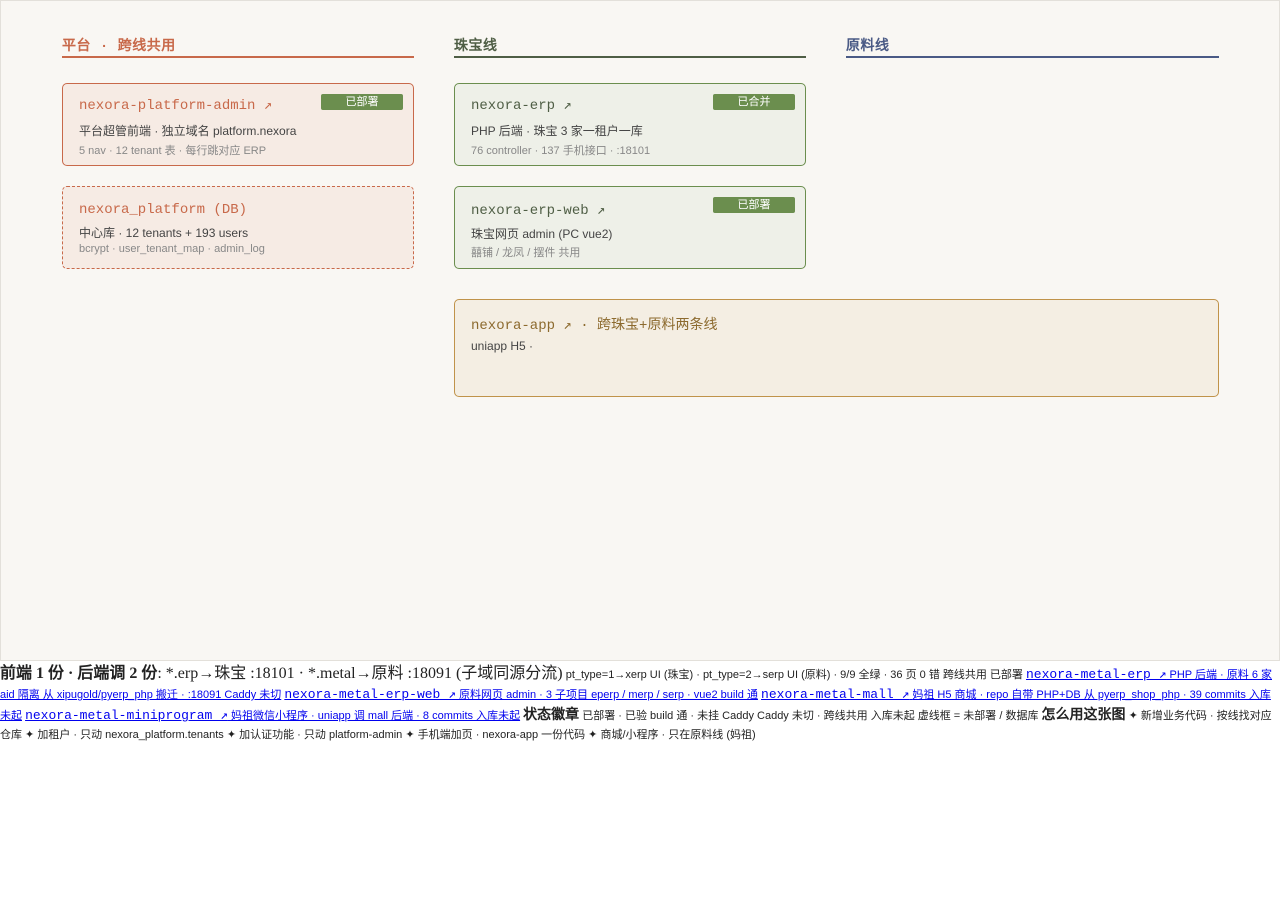 The width and height of the screenshot is (1280, 900). I want to click on card-name: nexora-platform-admin ↗, so click(175, 105).